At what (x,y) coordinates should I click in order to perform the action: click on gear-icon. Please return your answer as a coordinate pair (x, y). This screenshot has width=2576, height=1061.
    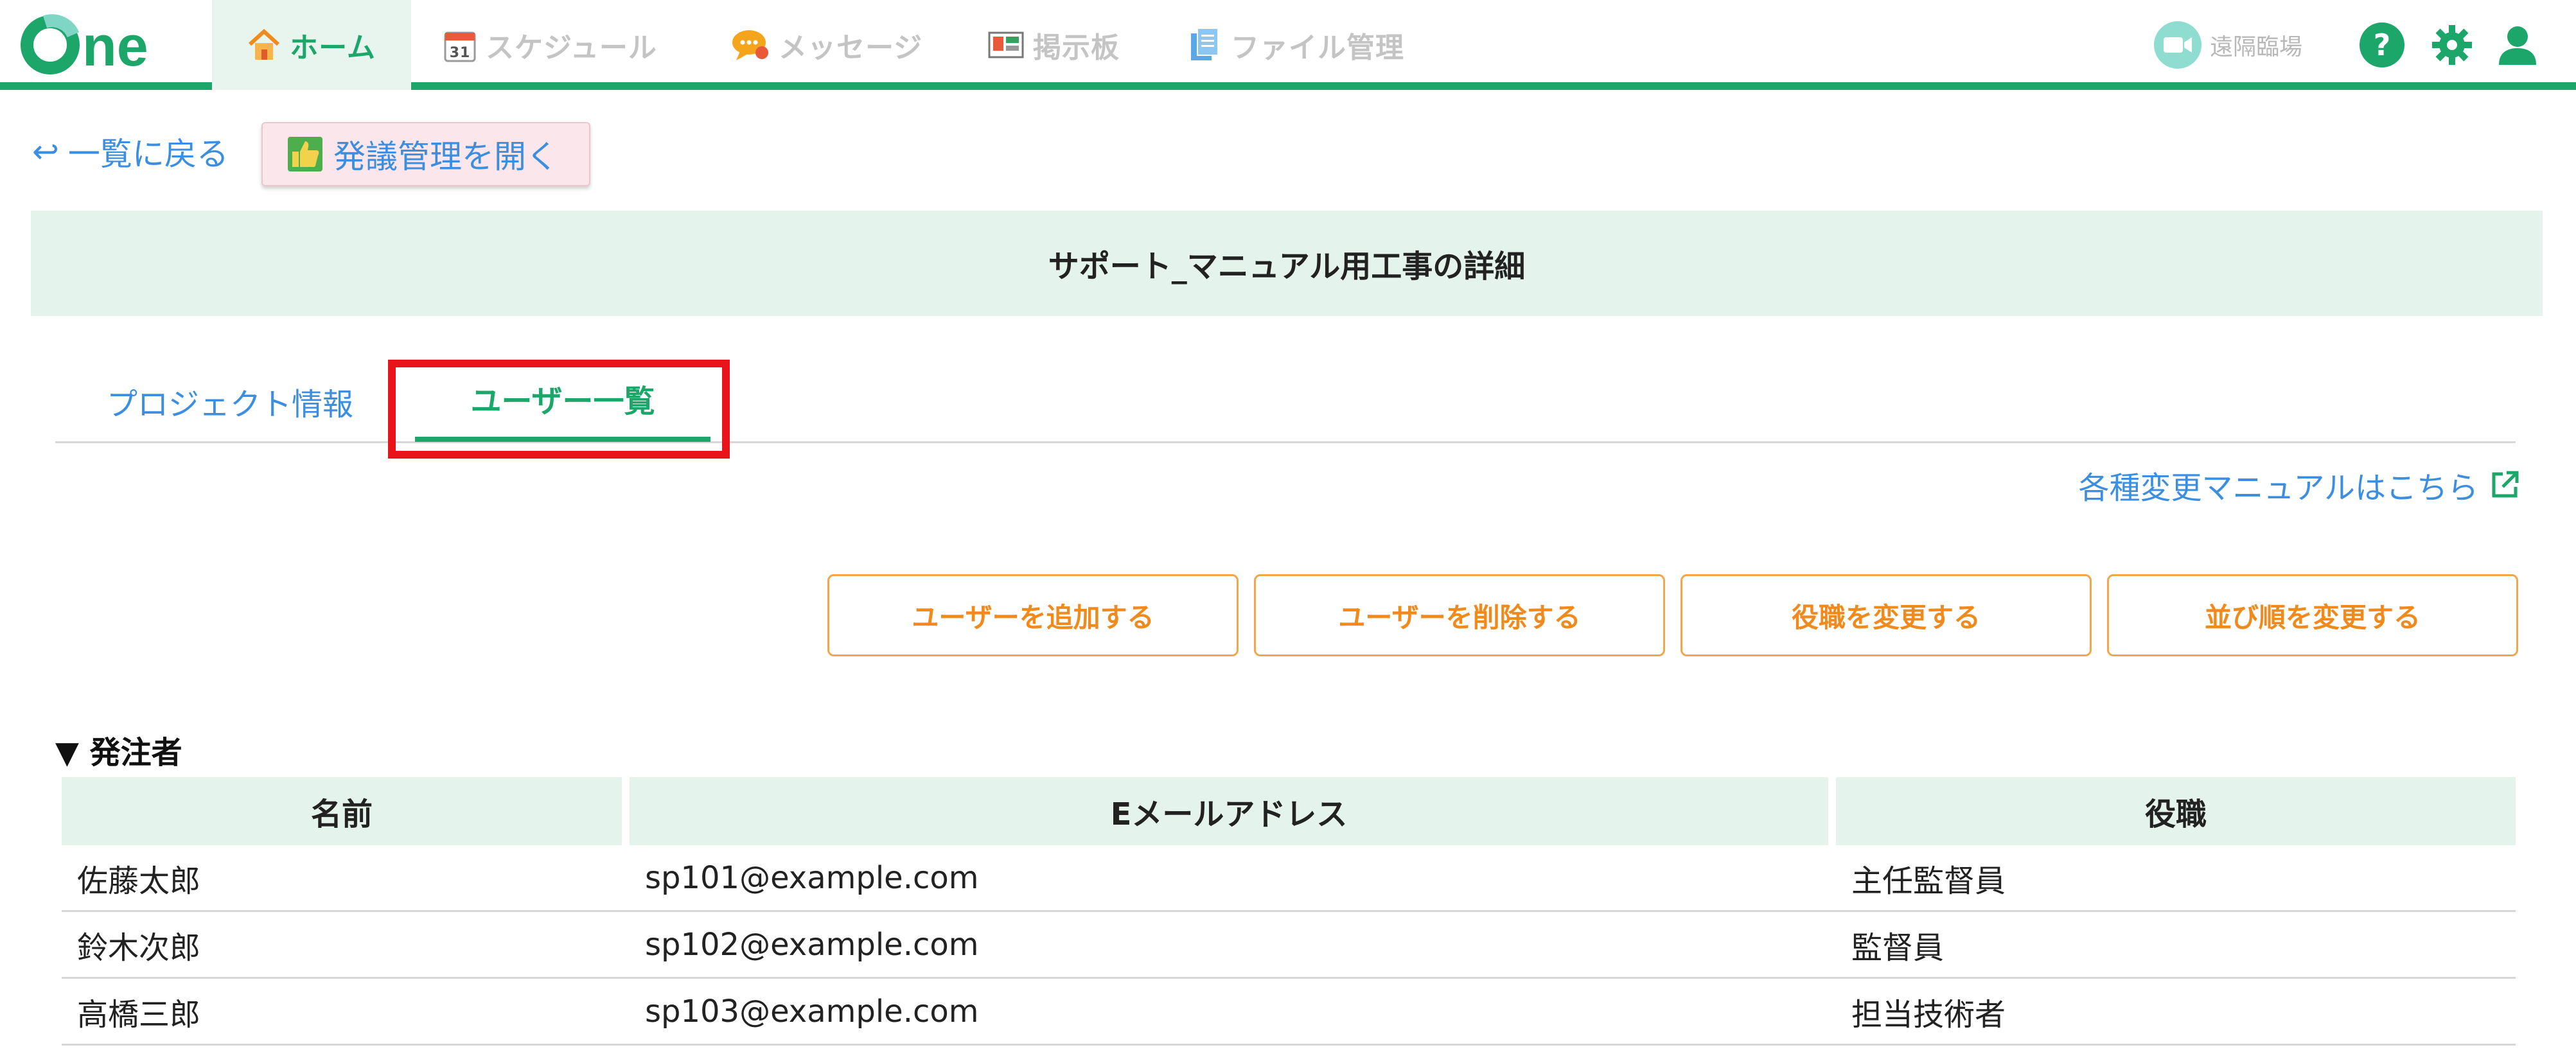
    Looking at the image, I should click on (2452, 45).